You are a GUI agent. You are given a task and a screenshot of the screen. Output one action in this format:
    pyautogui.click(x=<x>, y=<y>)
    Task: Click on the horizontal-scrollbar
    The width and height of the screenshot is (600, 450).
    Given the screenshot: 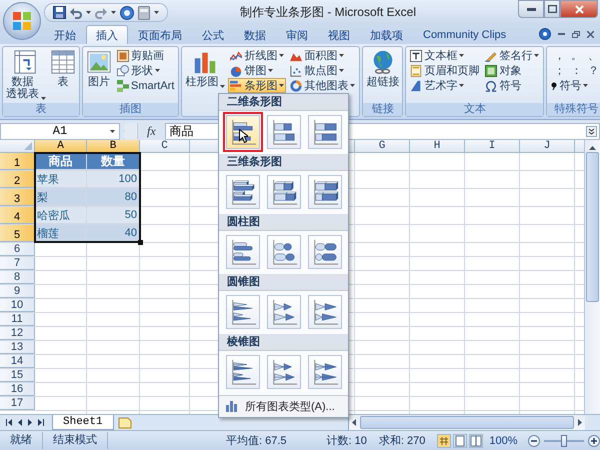 What is the action you would take?
    pyautogui.click(x=466, y=422)
    